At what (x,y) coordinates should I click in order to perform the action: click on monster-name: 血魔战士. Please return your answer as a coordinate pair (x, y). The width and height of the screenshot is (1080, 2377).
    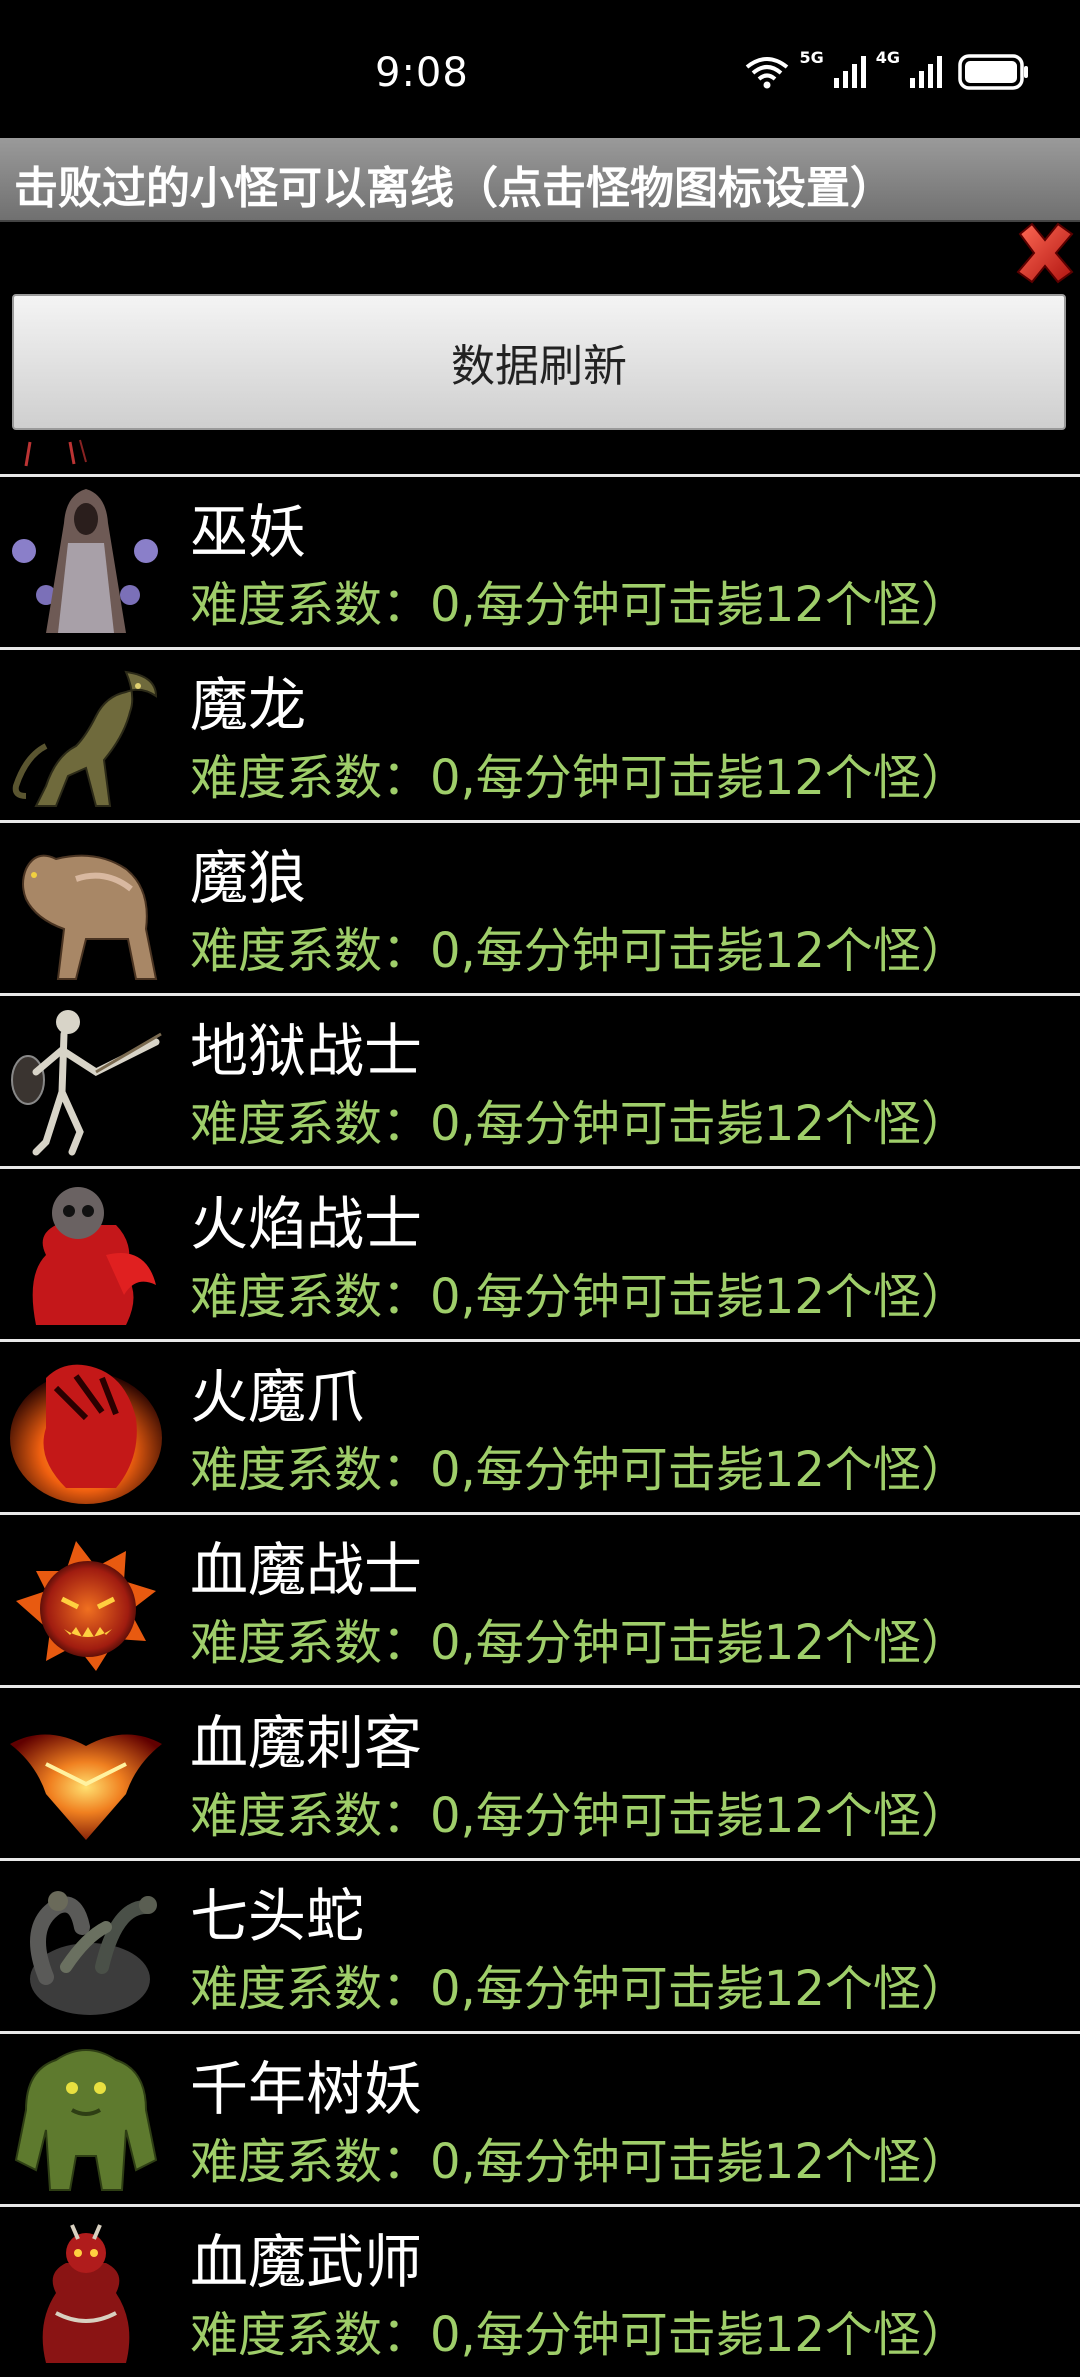
    Looking at the image, I should click on (306, 1570).